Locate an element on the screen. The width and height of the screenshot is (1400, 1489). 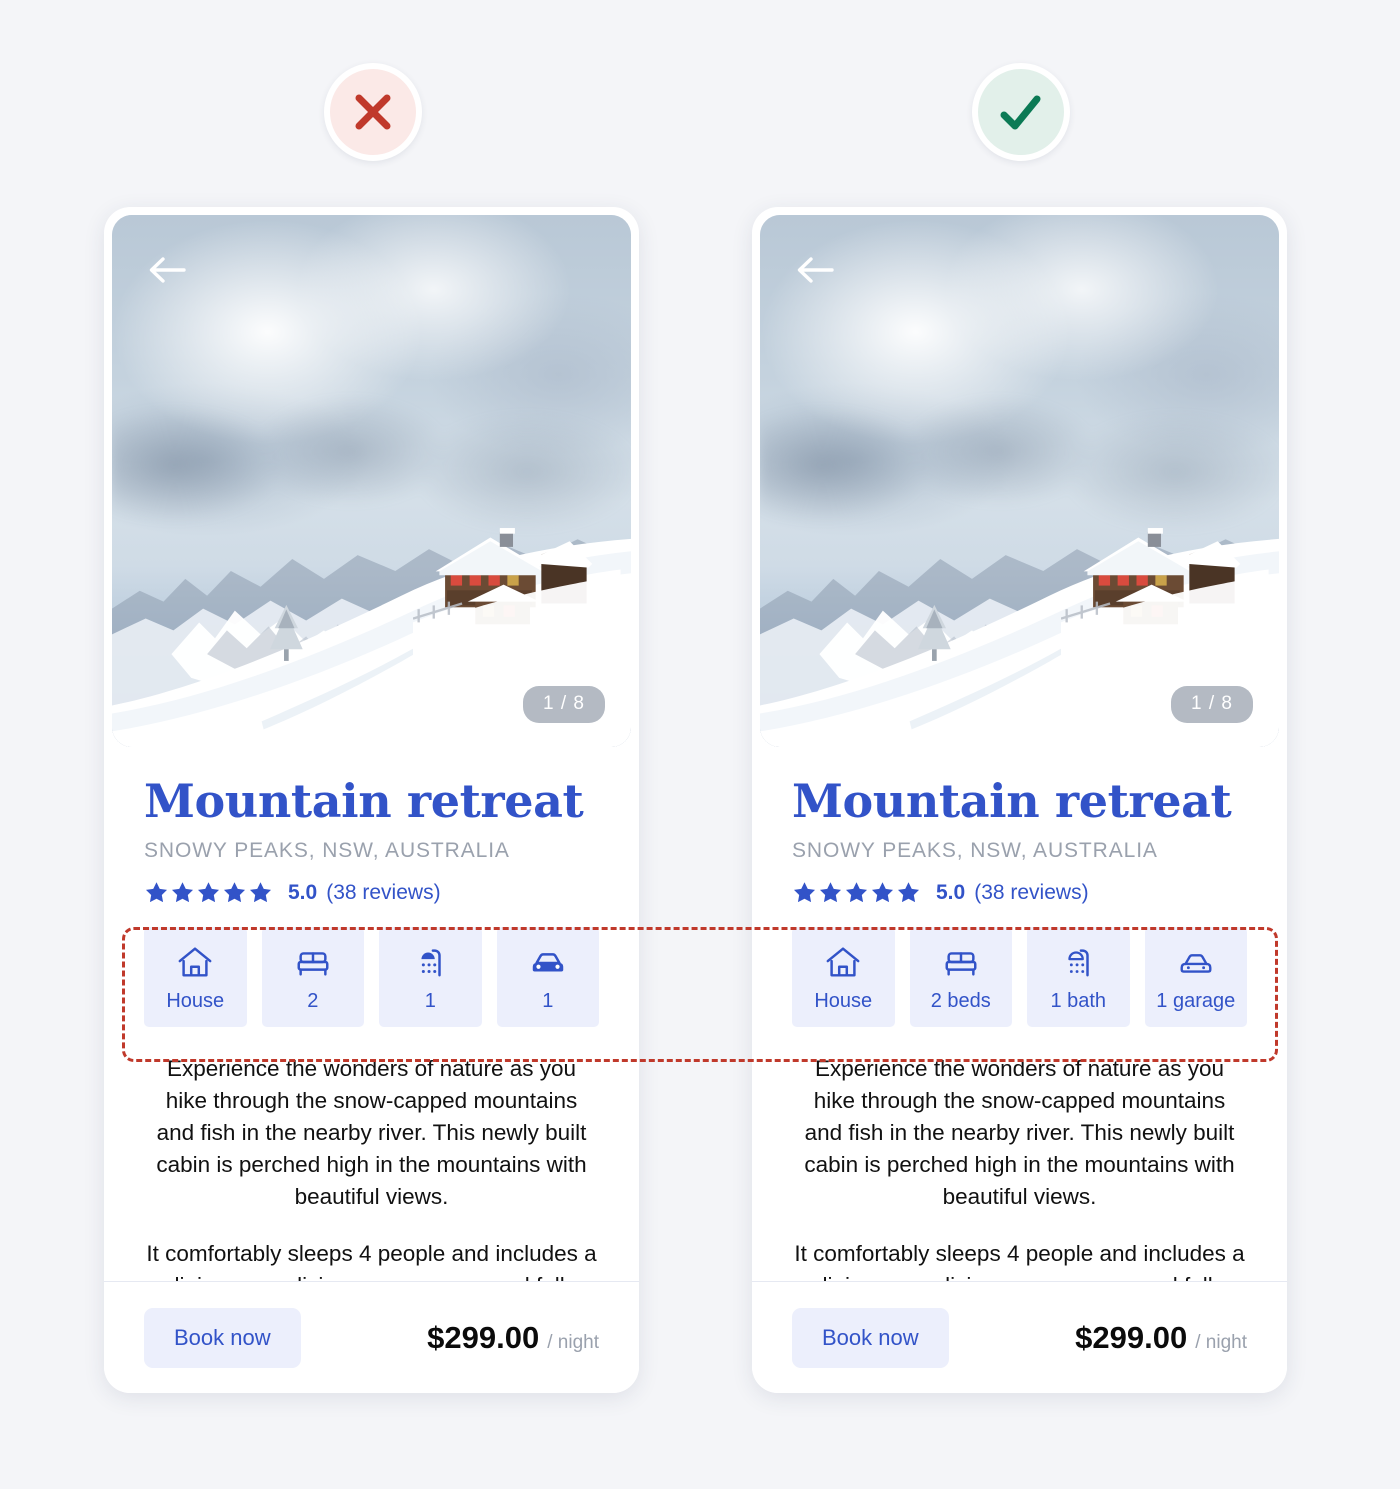
check-icon is located at coordinates (1020, 112).